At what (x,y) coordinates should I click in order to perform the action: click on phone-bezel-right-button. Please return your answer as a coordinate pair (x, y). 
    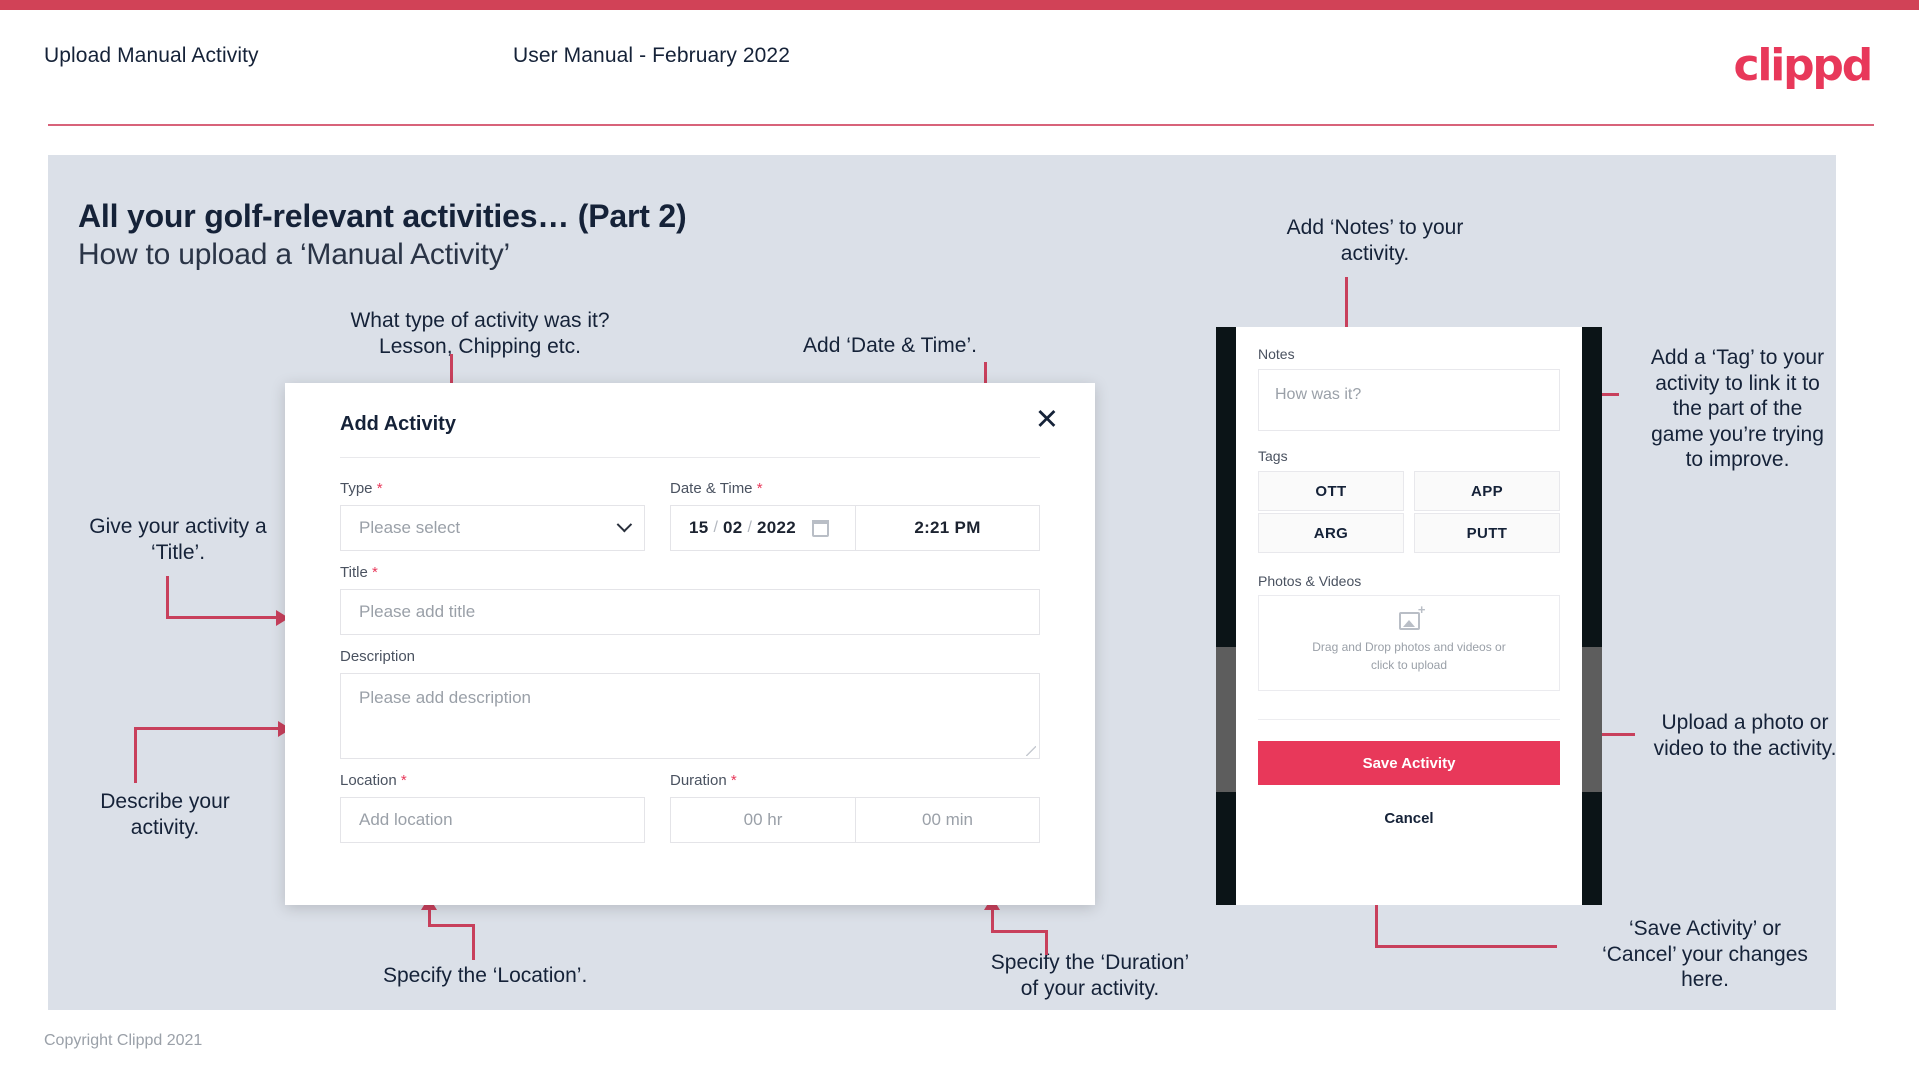
    Looking at the image, I should click on (1592, 719).